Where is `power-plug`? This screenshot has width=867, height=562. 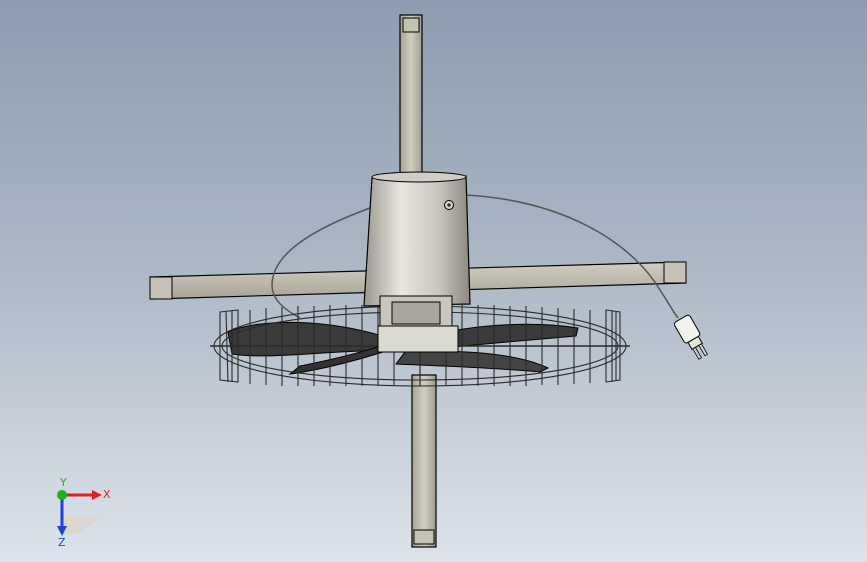
power-plug is located at coordinates (692, 337).